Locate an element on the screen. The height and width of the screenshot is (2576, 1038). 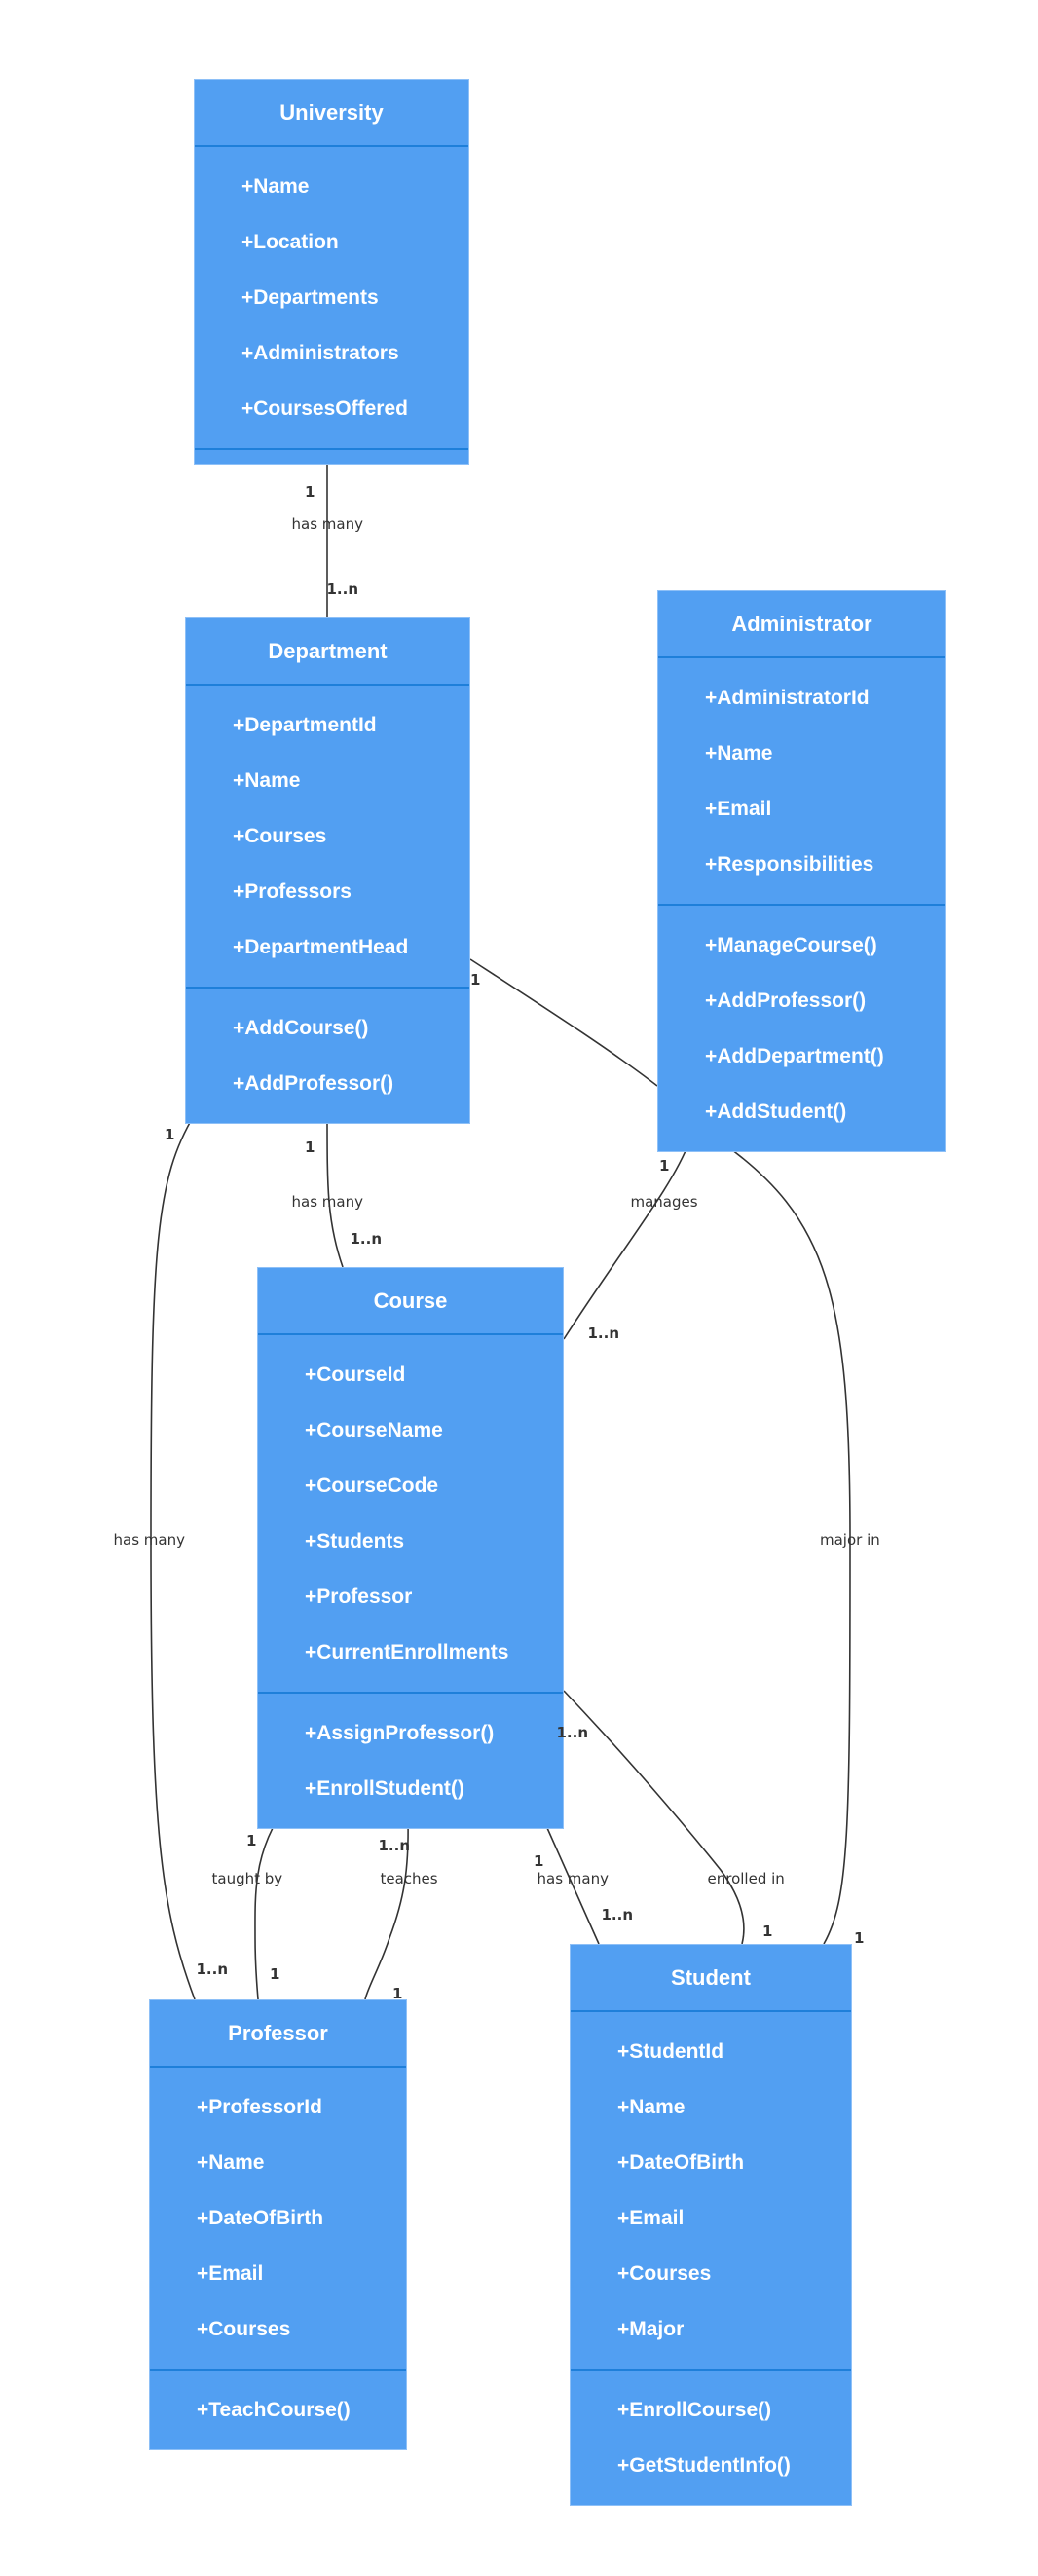
attribute: +CourseName is located at coordinates (374, 1429).